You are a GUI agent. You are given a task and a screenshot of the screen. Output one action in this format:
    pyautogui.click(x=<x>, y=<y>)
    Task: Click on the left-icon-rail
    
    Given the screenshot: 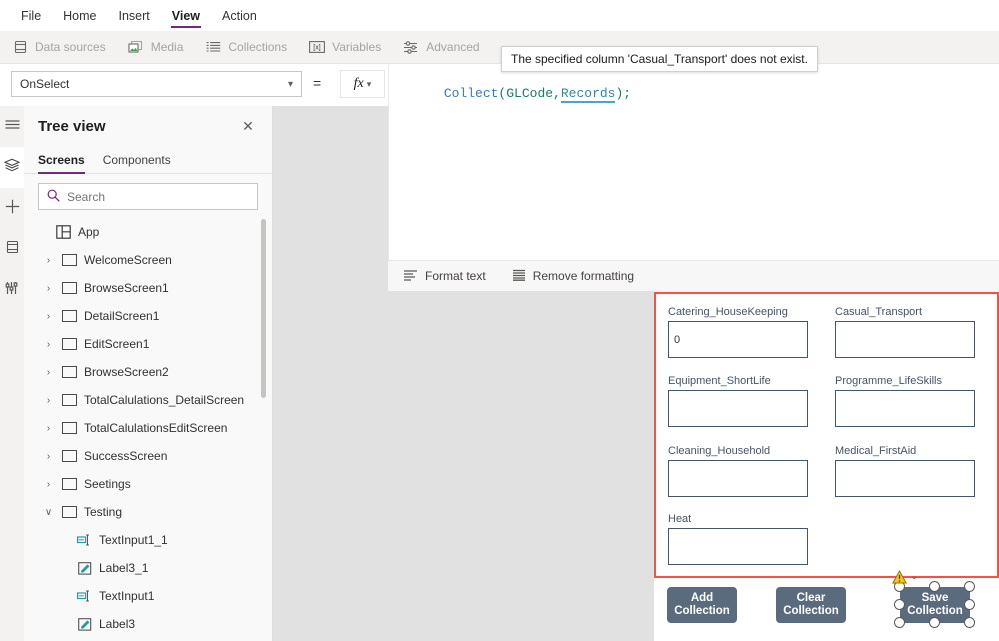 What is the action you would take?
    pyautogui.click(x=12, y=373)
    